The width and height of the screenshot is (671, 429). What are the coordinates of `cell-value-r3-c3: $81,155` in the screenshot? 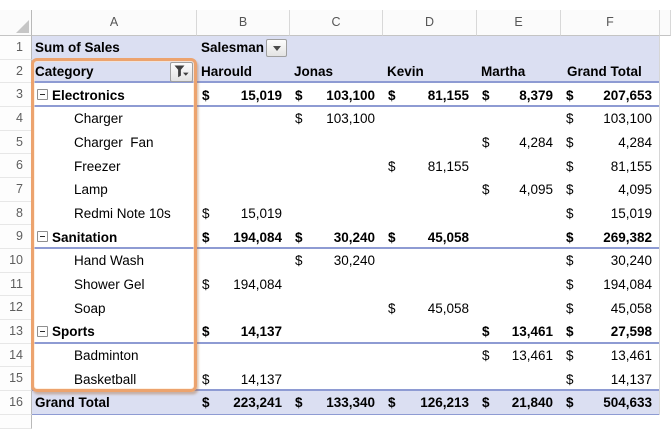 It's located at (428, 95).